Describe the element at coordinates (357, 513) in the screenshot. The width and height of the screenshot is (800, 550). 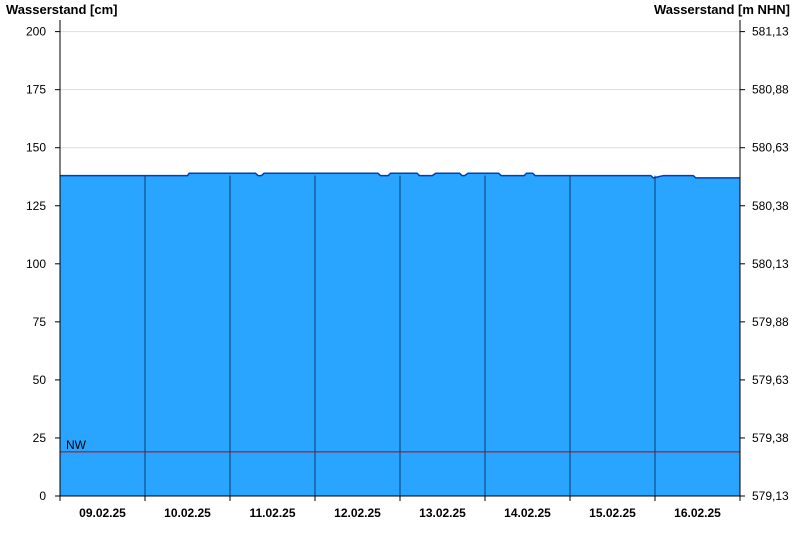
I see `x-tick-label: 12.02.25` at that location.